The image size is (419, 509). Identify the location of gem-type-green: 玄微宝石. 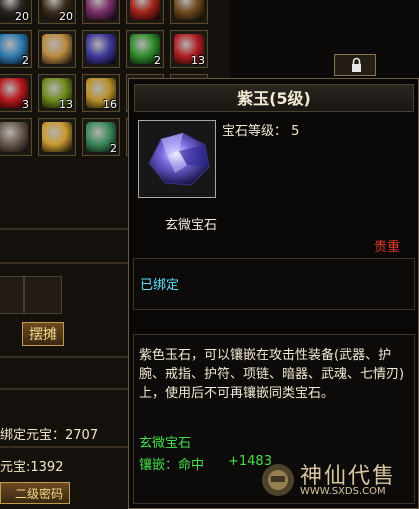
(165, 443).